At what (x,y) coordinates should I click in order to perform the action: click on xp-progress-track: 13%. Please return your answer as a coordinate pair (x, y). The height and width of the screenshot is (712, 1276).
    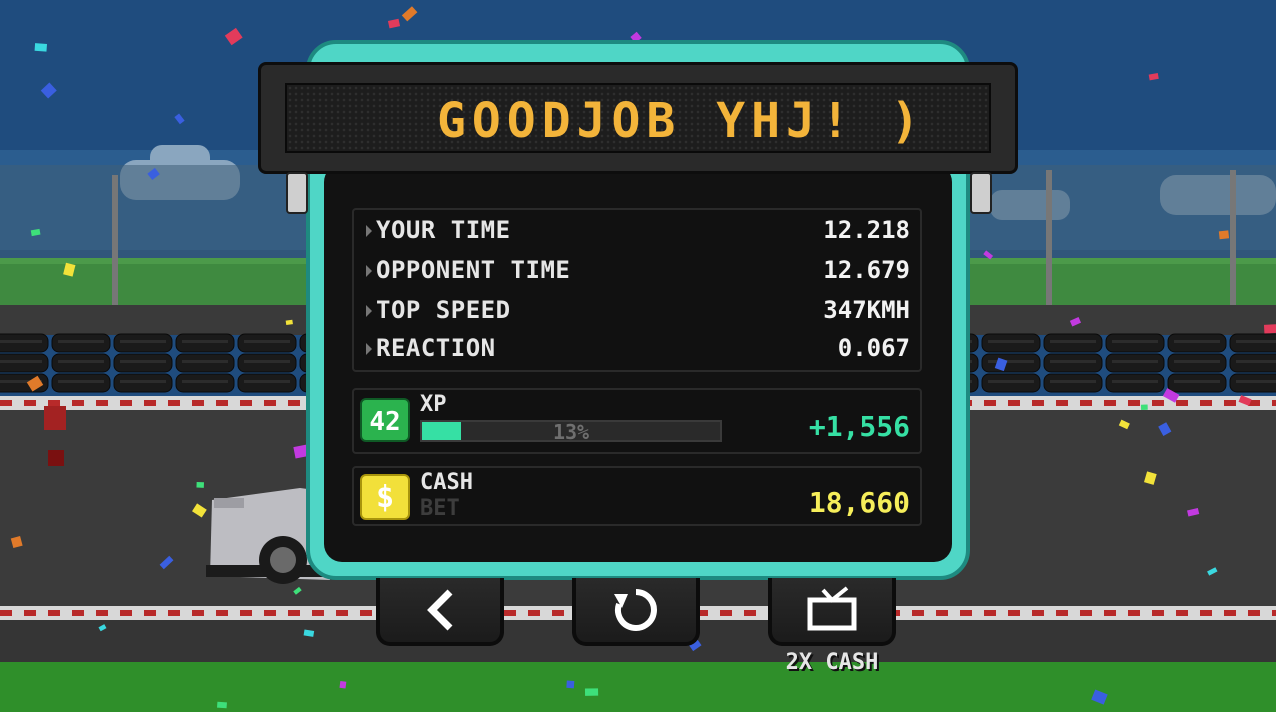
    Looking at the image, I should click on (571, 432).